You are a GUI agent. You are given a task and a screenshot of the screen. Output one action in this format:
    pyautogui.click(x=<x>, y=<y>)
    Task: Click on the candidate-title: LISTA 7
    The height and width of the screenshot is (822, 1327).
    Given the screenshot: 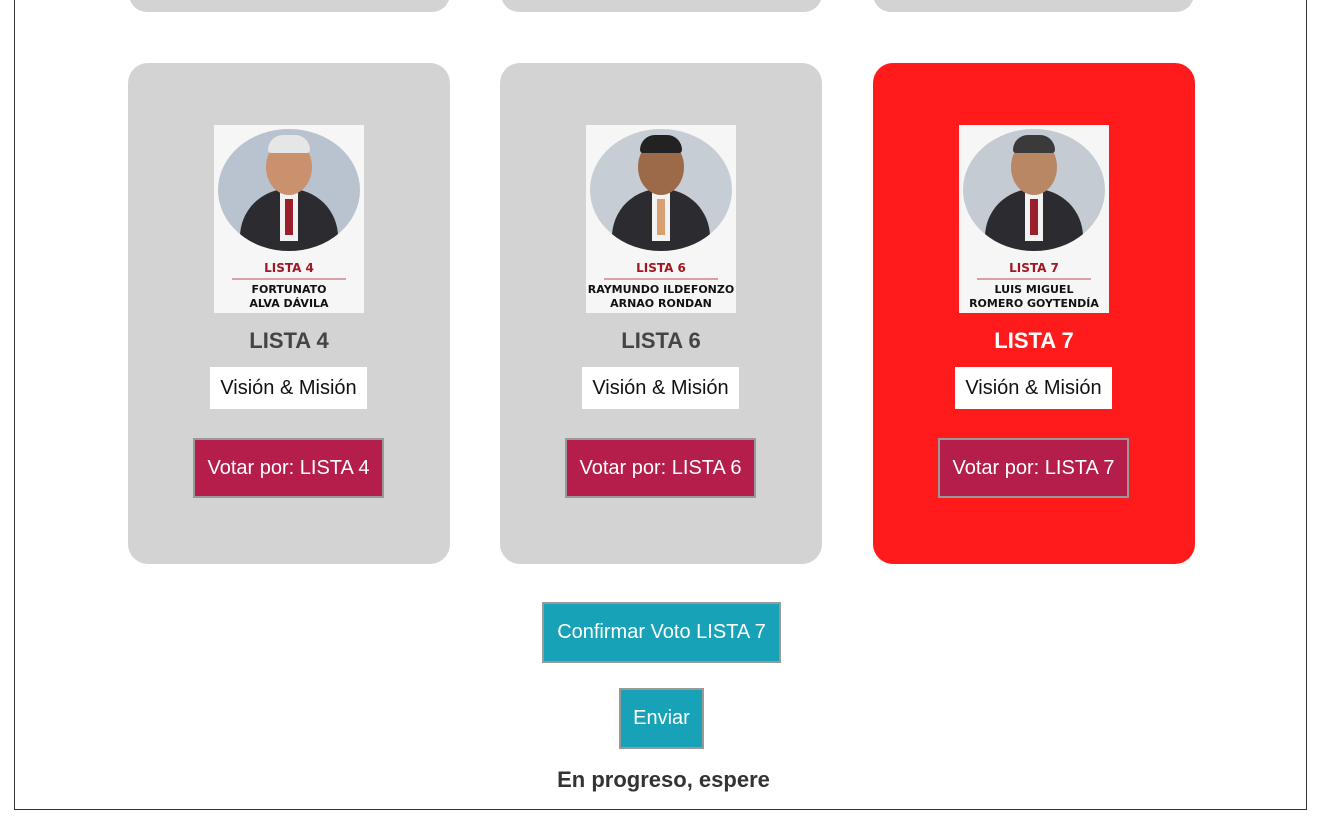 What is the action you would take?
    pyautogui.click(x=1034, y=340)
    